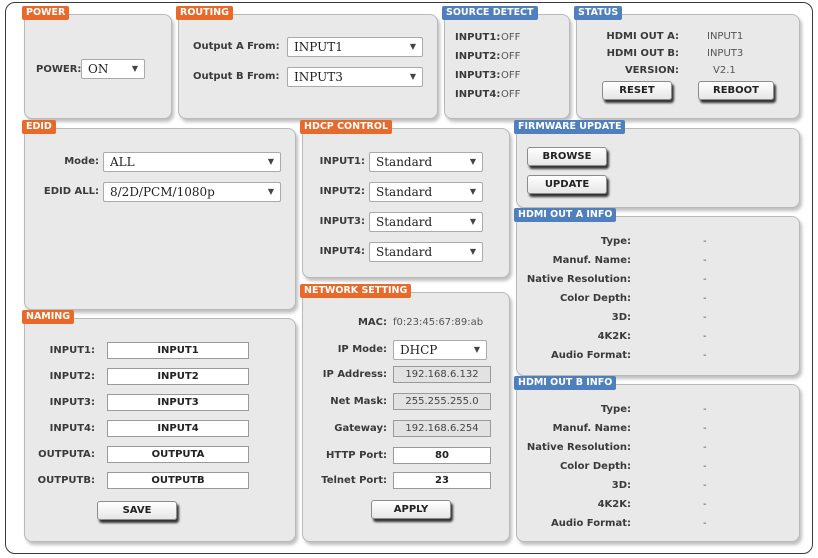 Image resolution: width=818 pixels, height=558 pixels. Describe the element at coordinates (71, 191) in the screenshot. I see `edid-all-label: EDID ALL:` at that location.